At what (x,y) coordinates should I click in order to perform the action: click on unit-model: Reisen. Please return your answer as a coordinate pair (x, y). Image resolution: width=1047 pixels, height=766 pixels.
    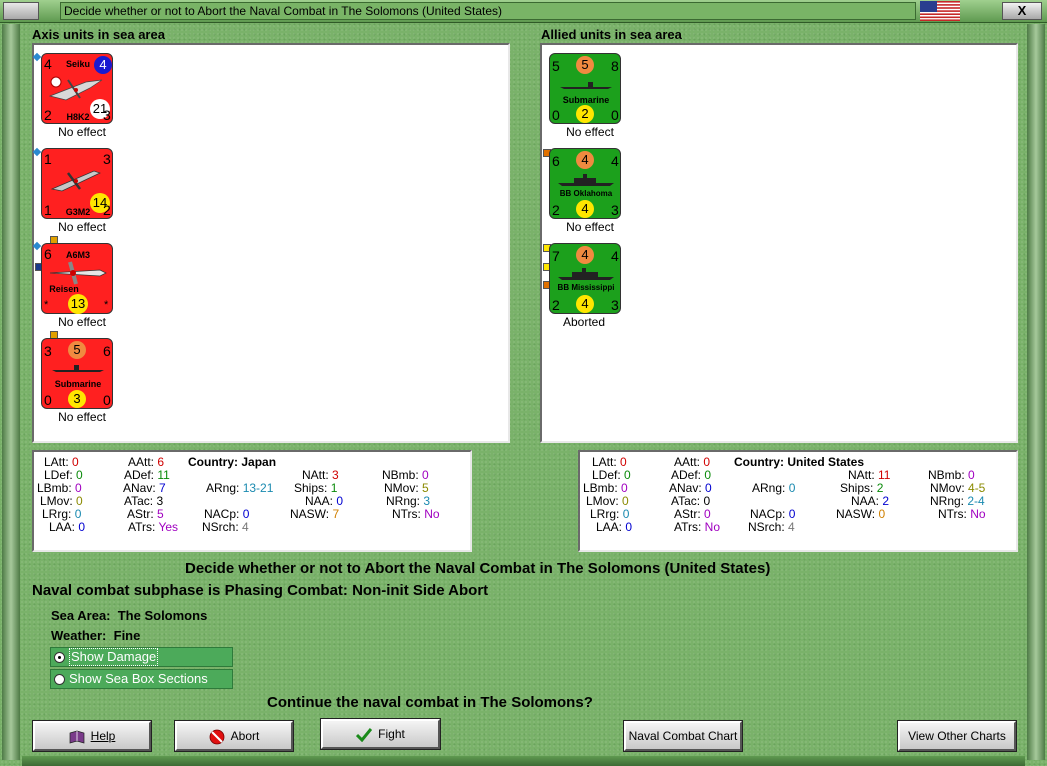
    Looking at the image, I should click on (64, 289).